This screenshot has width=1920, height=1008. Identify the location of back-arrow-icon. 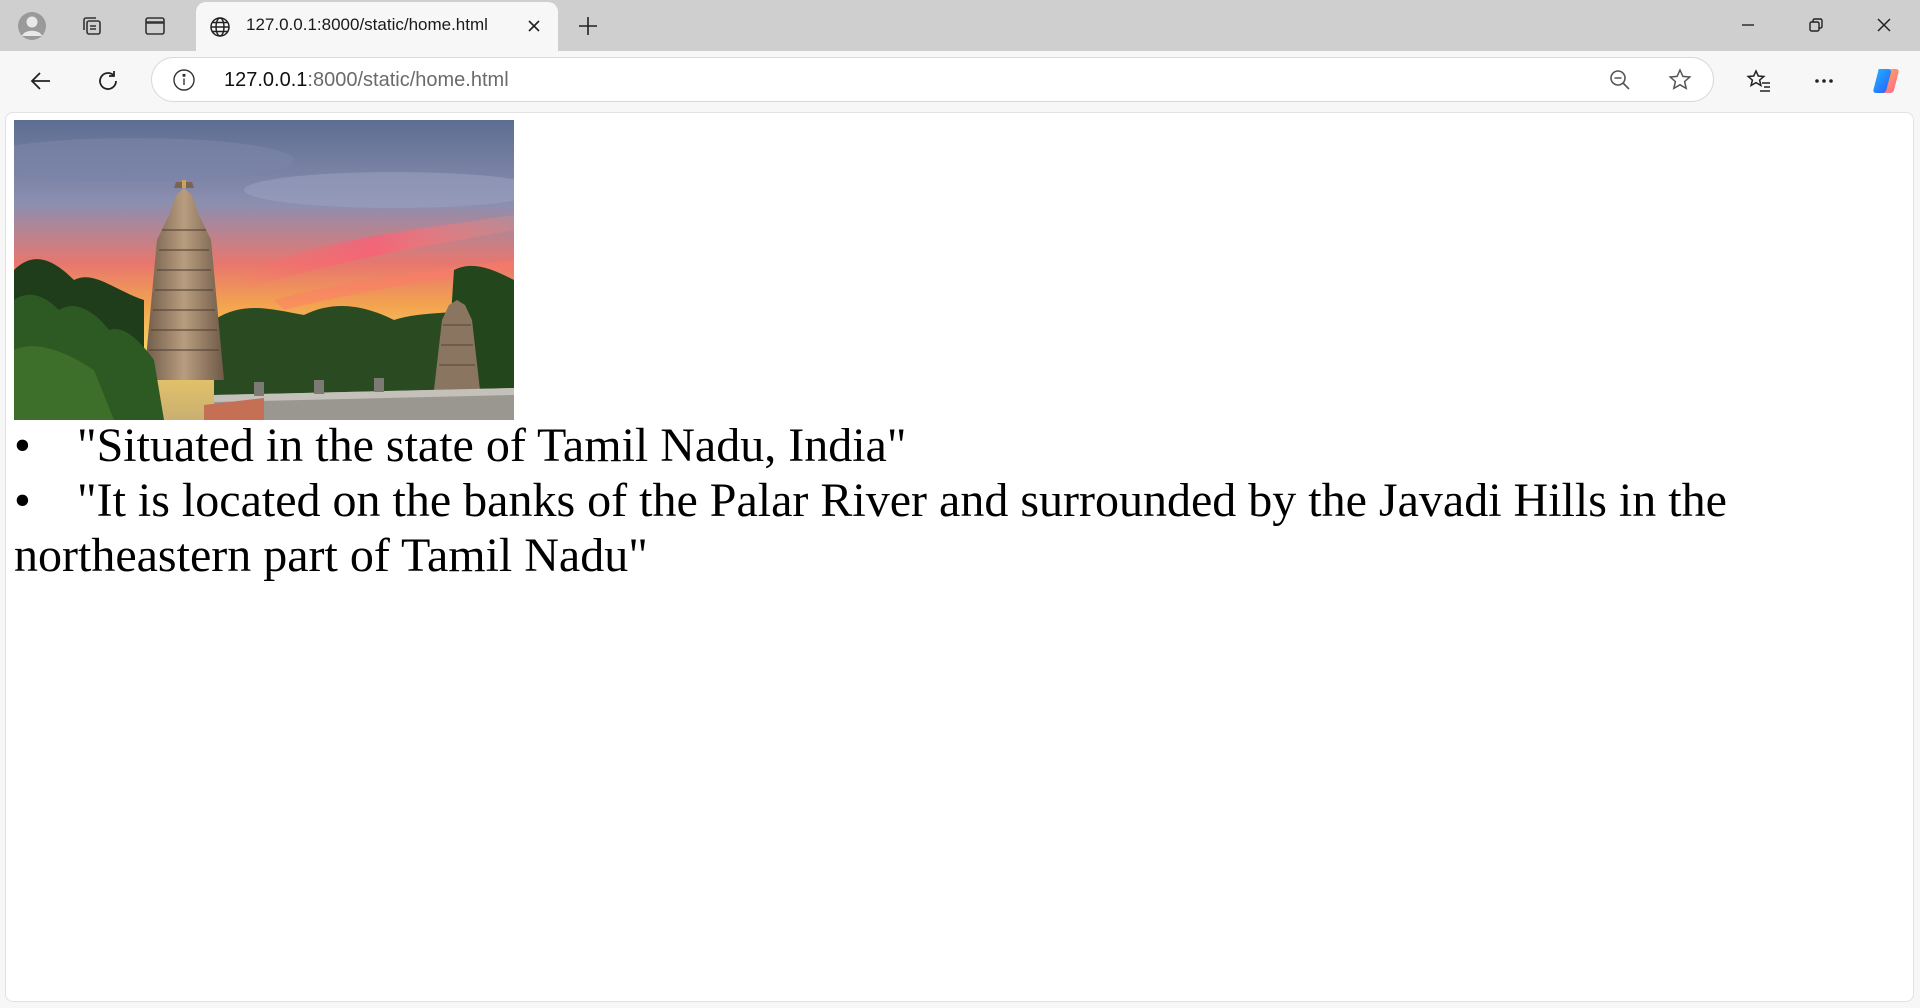
(41, 81).